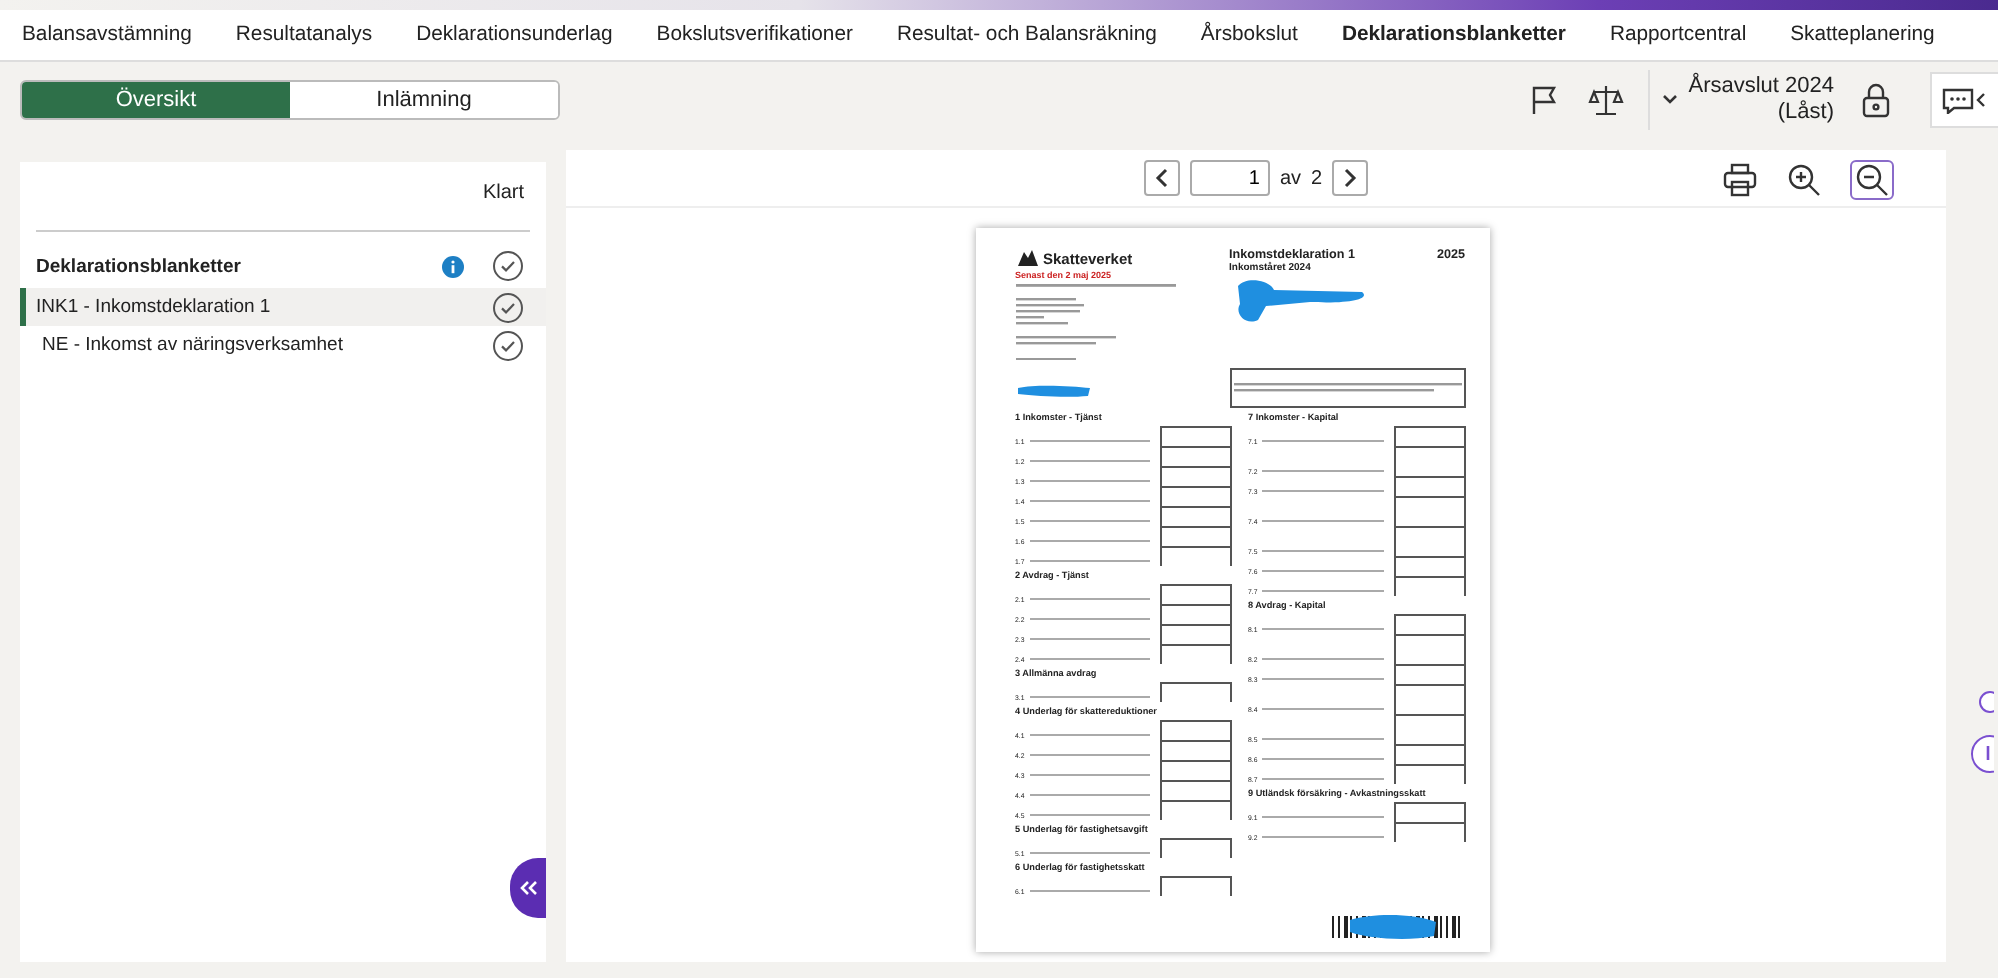  Describe the element at coordinates (1748, 100) in the screenshot. I see `period-selector: Årsavslut 2024 (Låst)` at that location.